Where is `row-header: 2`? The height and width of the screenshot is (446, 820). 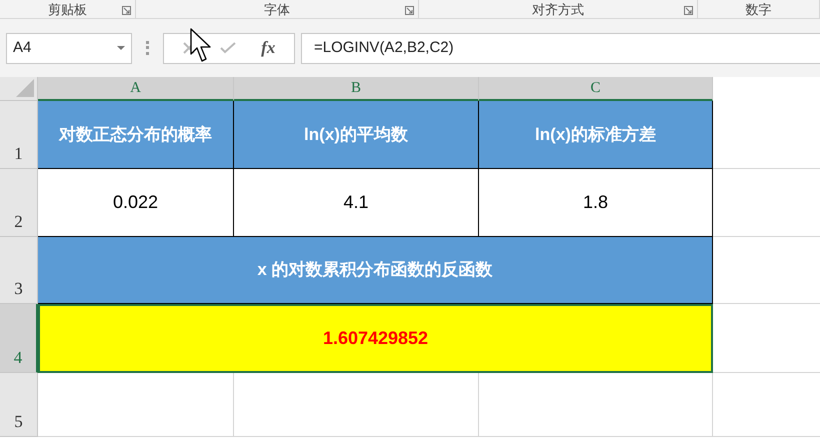 row-header: 2 is located at coordinates (19, 203).